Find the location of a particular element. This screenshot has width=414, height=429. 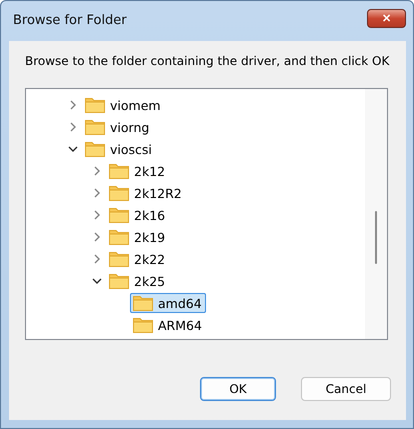

scrollbar is located at coordinates (376, 214).